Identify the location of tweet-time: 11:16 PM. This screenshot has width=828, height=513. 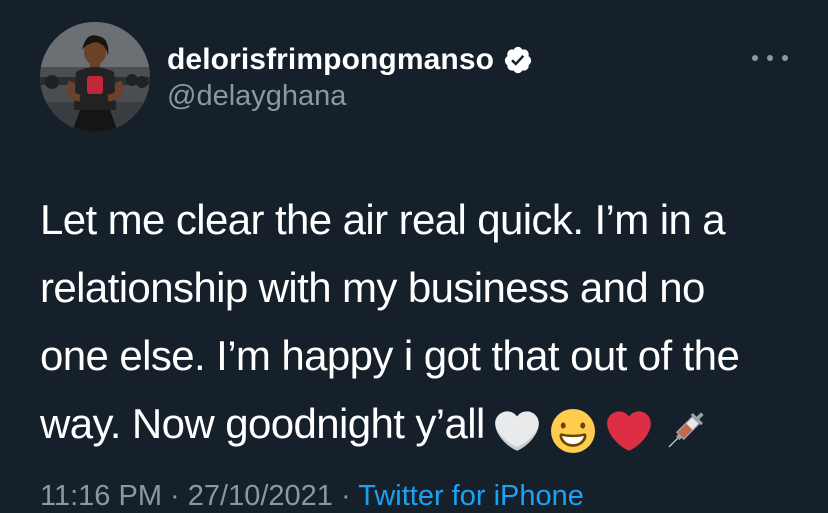
(101, 496).